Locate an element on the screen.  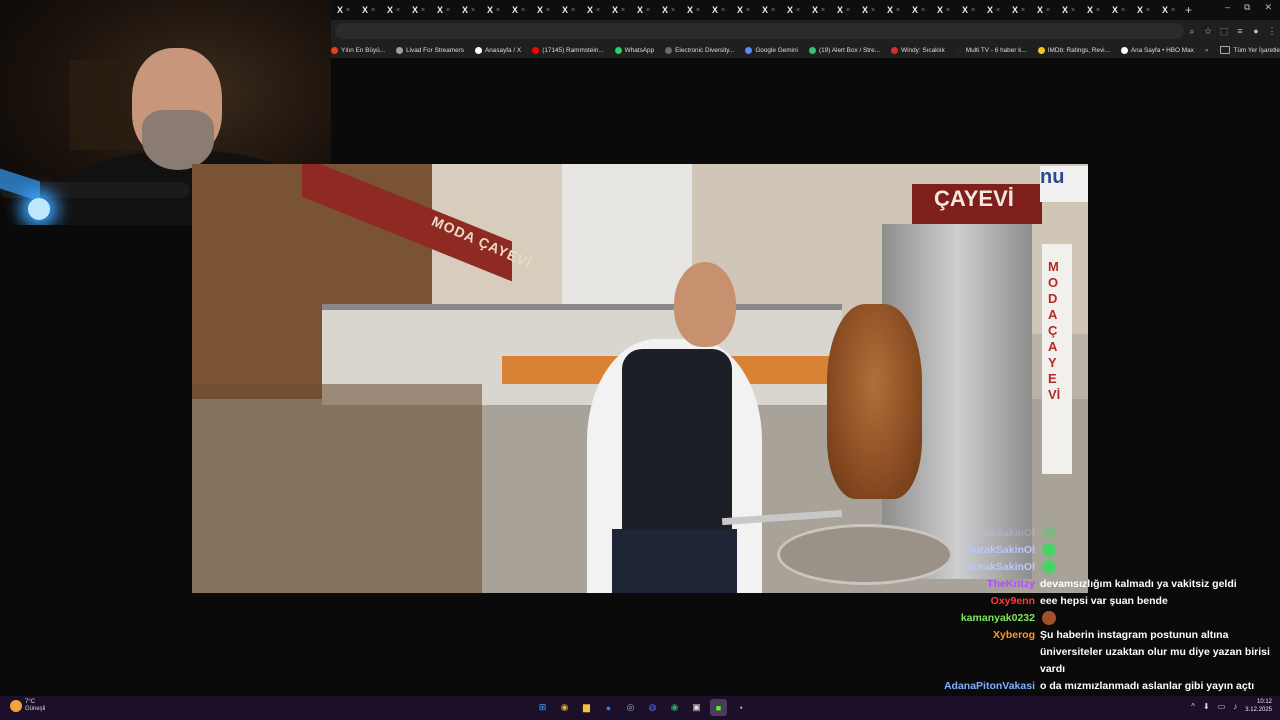
spotify-icon: ◉ is located at coordinates (674, 707).